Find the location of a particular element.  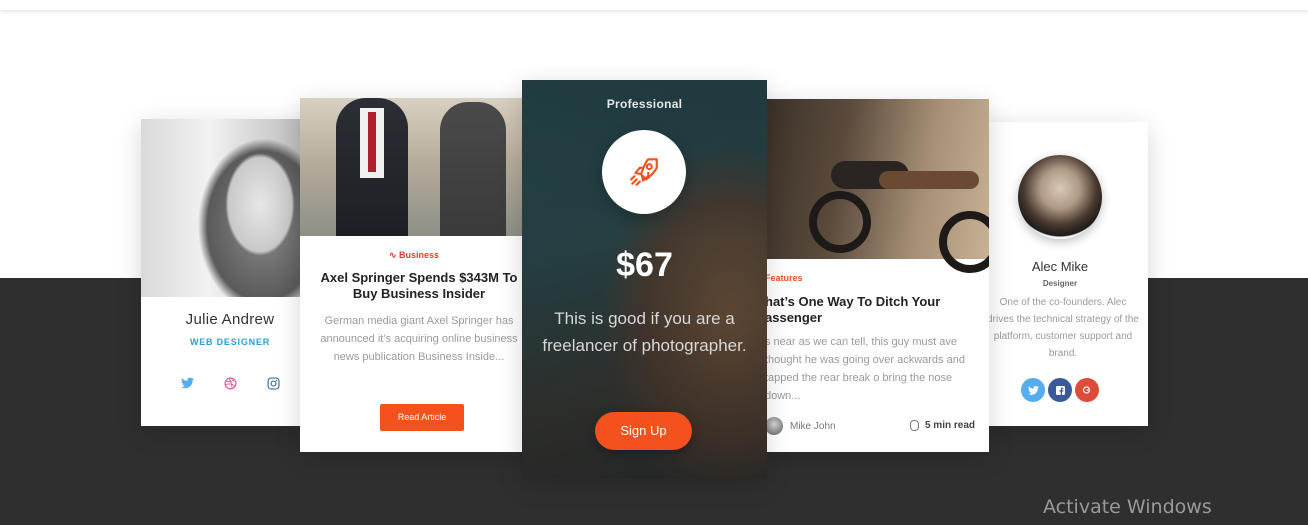

profile-photo is located at coordinates (226, 208).